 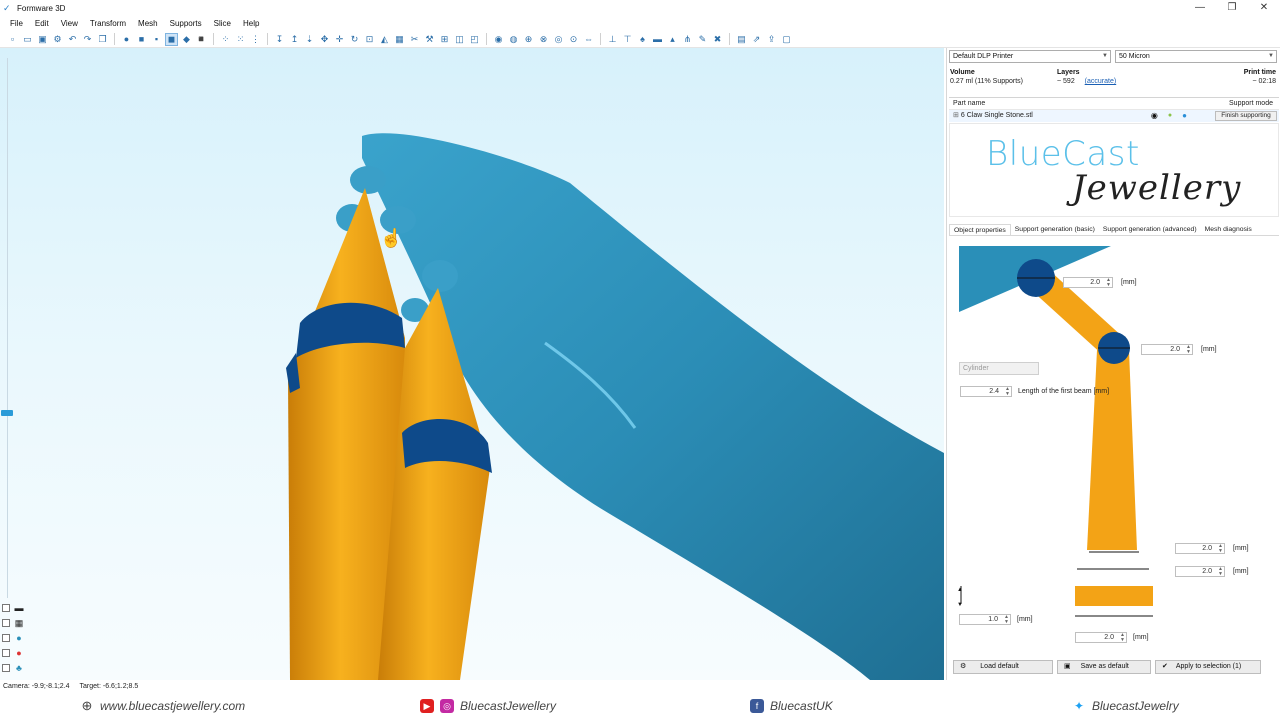 What do you see at coordinates (1200, 8) in the screenshot?
I see `minimize-button: —` at bounding box center [1200, 8].